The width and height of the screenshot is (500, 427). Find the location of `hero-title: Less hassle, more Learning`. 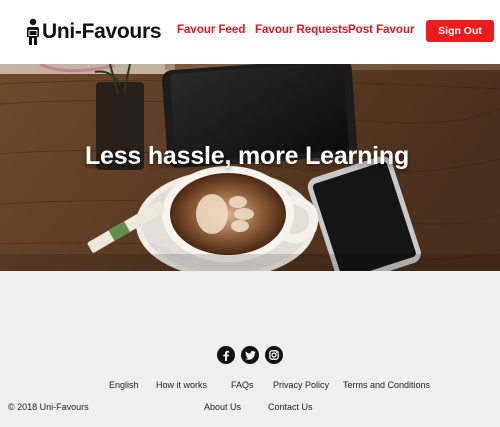

hero-title: Less hassle, more Learning is located at coordinates (247, 156).